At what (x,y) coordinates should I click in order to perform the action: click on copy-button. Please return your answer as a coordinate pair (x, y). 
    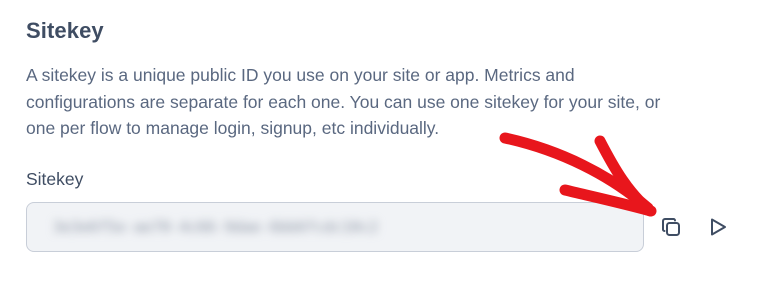
    Looking at the image, I should click on (671, 227).